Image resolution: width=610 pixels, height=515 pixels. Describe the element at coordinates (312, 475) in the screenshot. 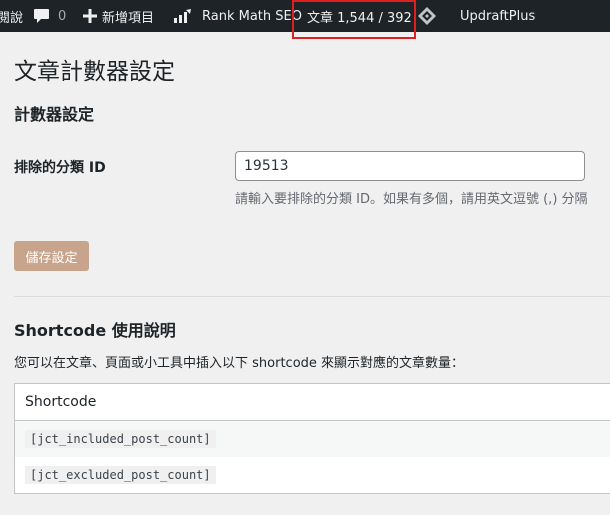

I see `table-row: [jct_excluded_post_count]` at that location.